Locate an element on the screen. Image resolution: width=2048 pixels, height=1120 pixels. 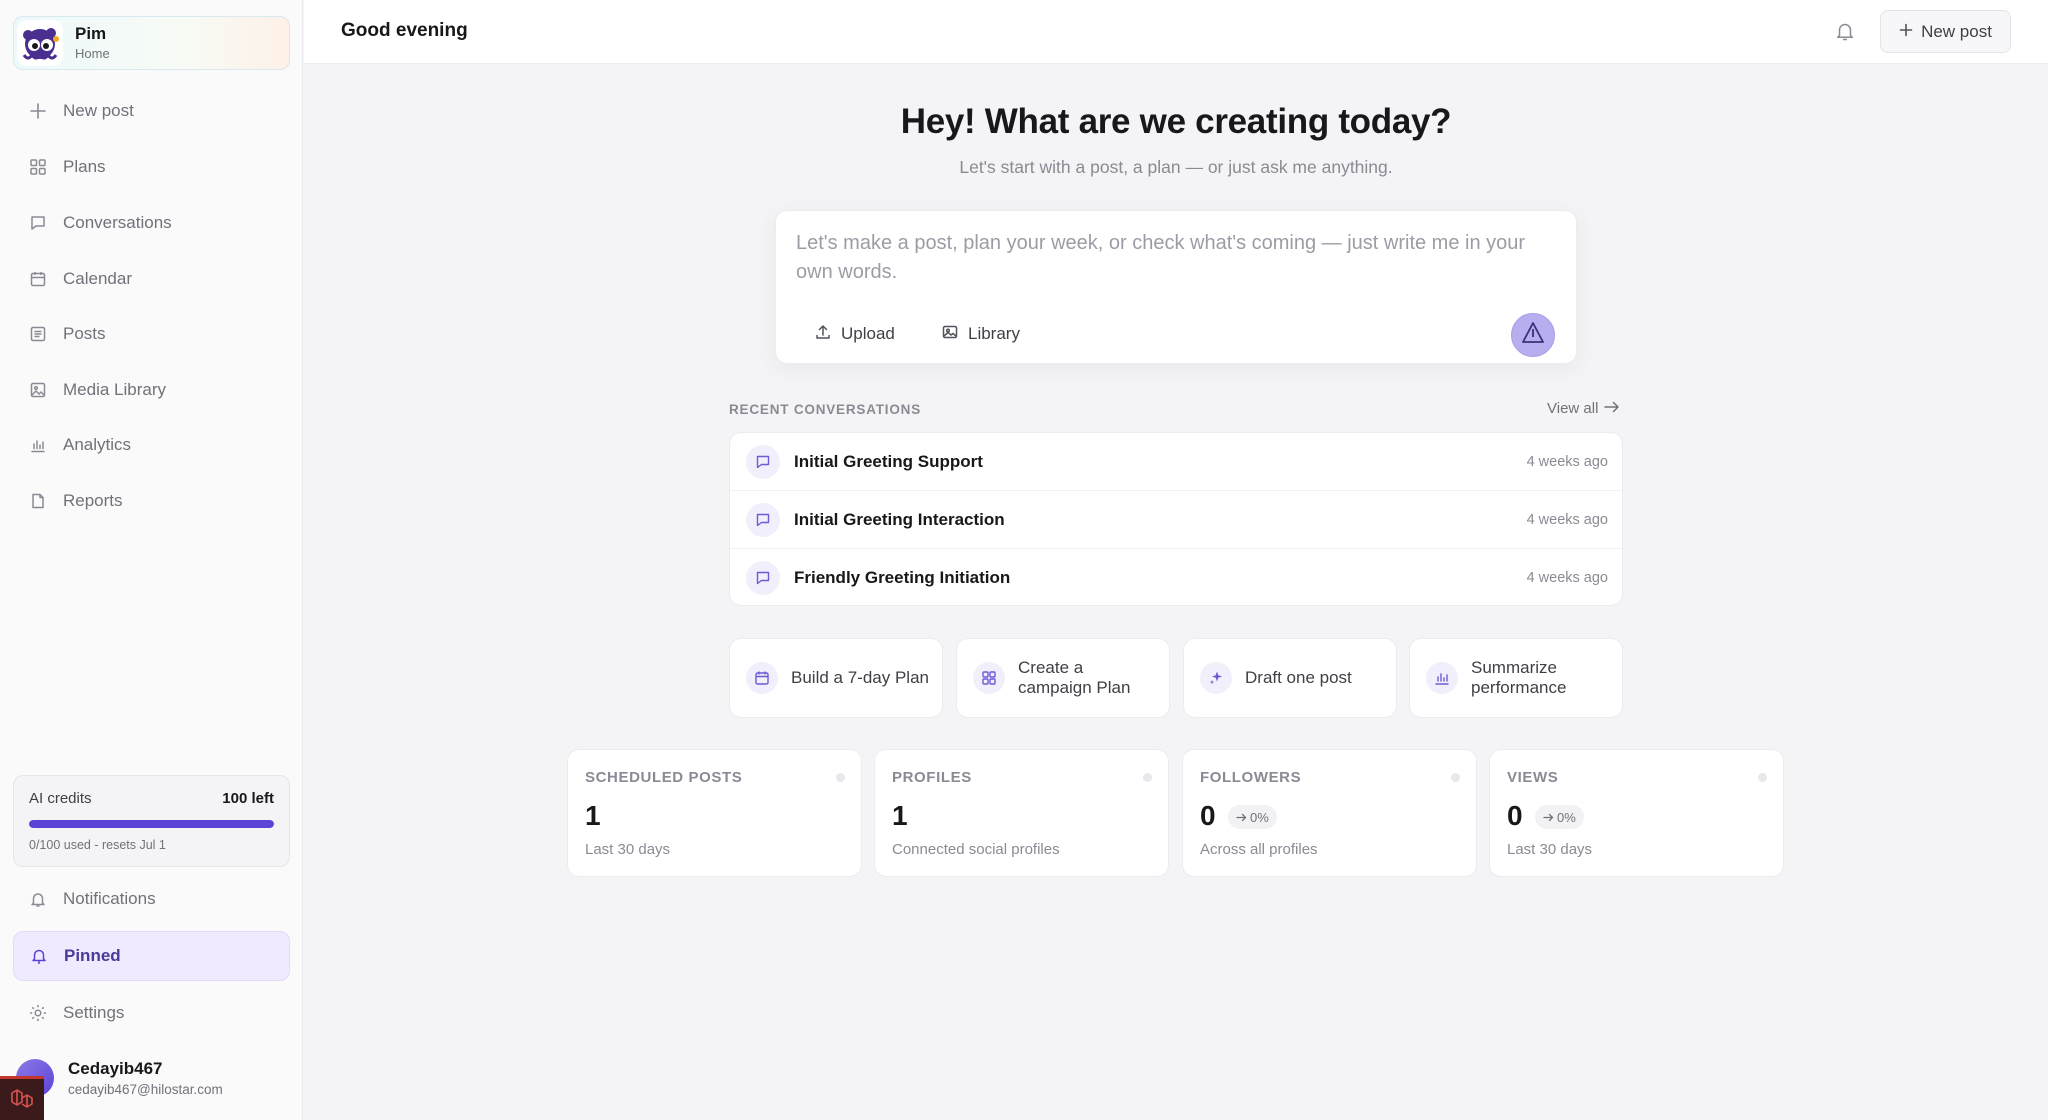
sidebar-item-label: Media Library is located at coordinates (114, 389).